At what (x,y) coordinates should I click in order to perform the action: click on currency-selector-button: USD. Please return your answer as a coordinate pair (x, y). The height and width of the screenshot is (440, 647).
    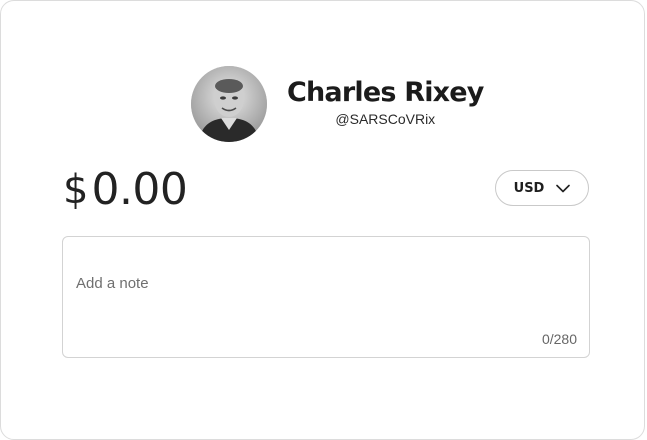
    Looking at the image, I should click on (542, 188).